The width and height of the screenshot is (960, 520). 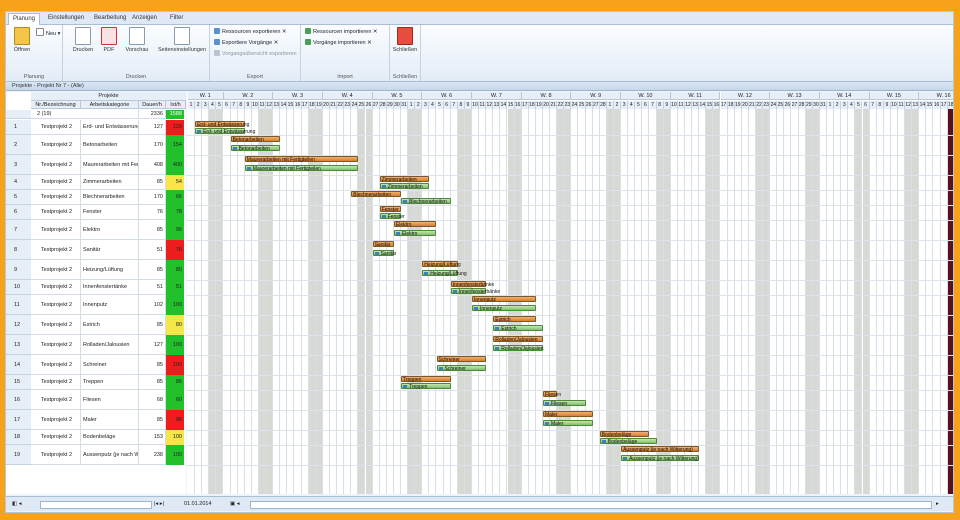 I want to click on row-number: 10, so click(x=18, y=287).